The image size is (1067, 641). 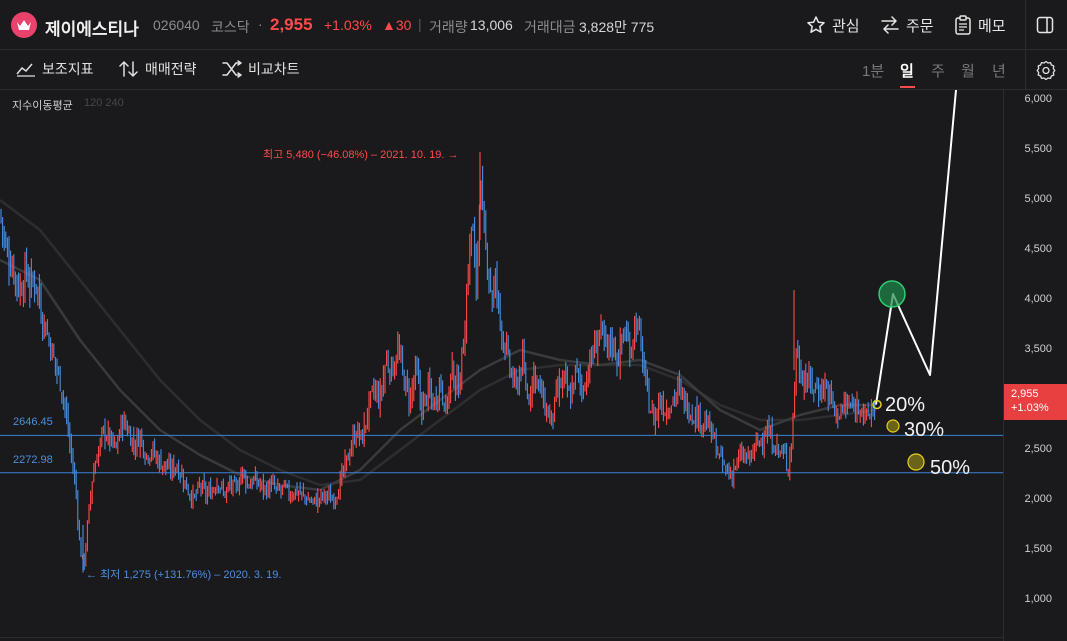 What do you see at coordinates (533, 70) in the screenshot?
I see `chart-toolbar: 보조지표 매매전략 비교차트 1분 일 주 월 년` at bounding box center [533, 70].